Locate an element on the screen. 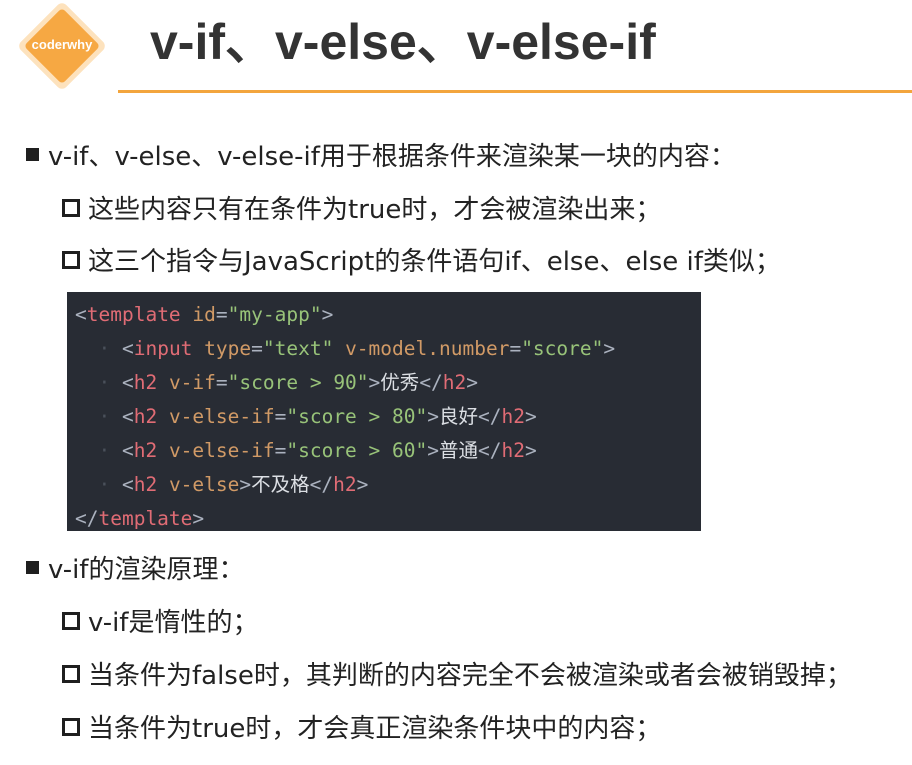 This screenshot has width=912, height=765. bullet-text: 当条件为true时，才会真正渲染条件块中的内容； is located at coordinates (375, 729).